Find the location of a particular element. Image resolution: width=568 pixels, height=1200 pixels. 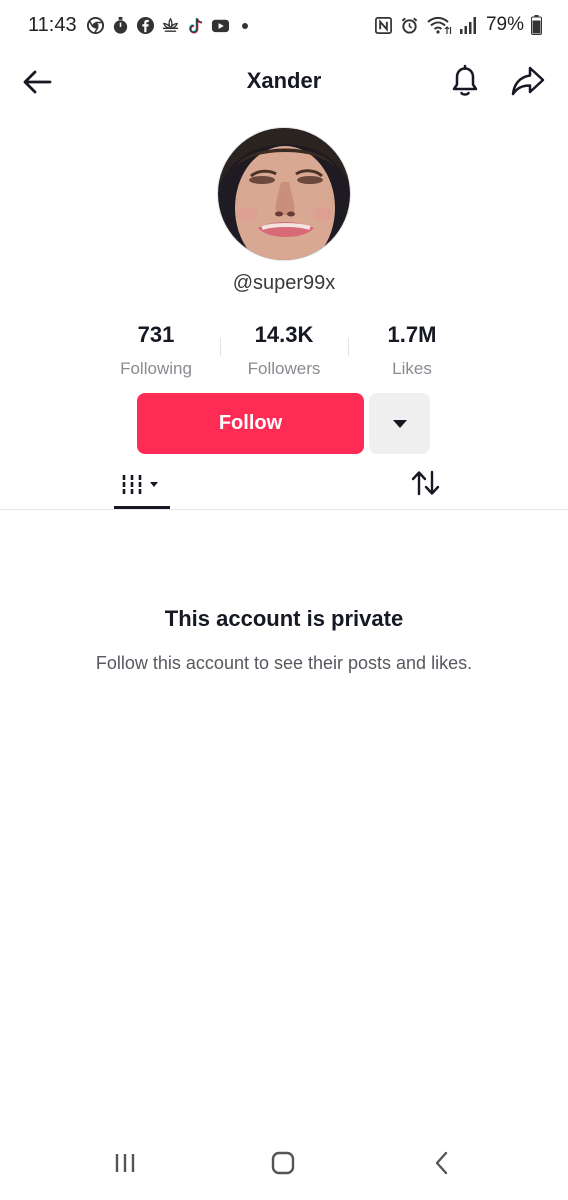

page-title: Xander is located at coordinates (284, 80).